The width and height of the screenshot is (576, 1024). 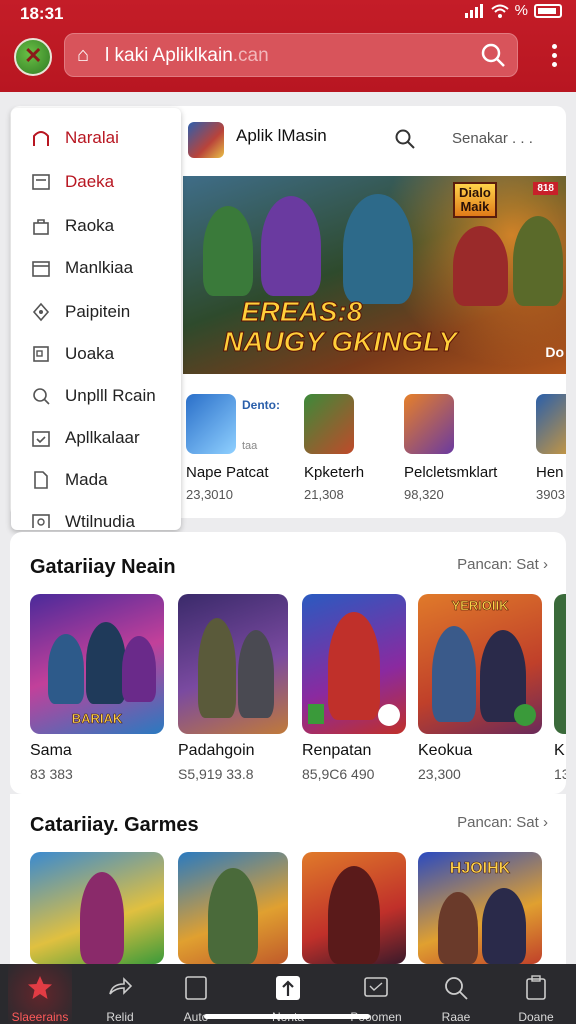 I want to click on mini-app-stat: 98,320, so click(x=424, y=494).